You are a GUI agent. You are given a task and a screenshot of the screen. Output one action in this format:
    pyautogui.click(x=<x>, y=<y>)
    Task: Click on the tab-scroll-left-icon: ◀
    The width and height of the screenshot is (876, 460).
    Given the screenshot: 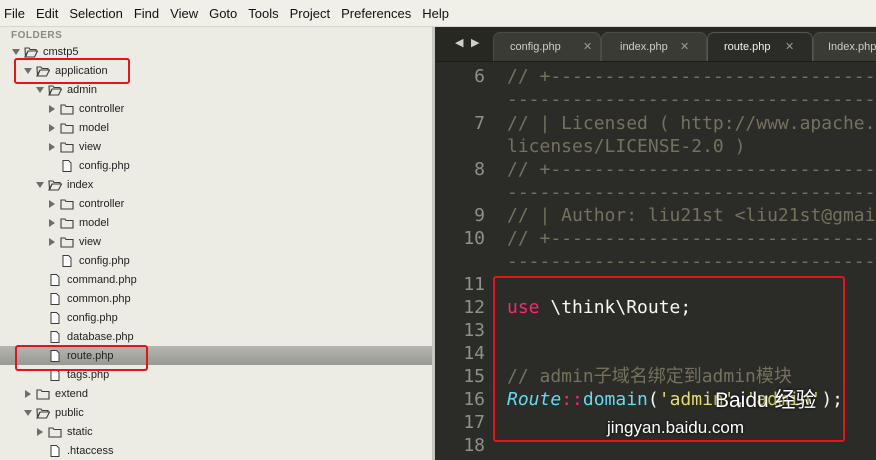 What is the action you would take?
    pyautogui.click(x=459, y=42)
    